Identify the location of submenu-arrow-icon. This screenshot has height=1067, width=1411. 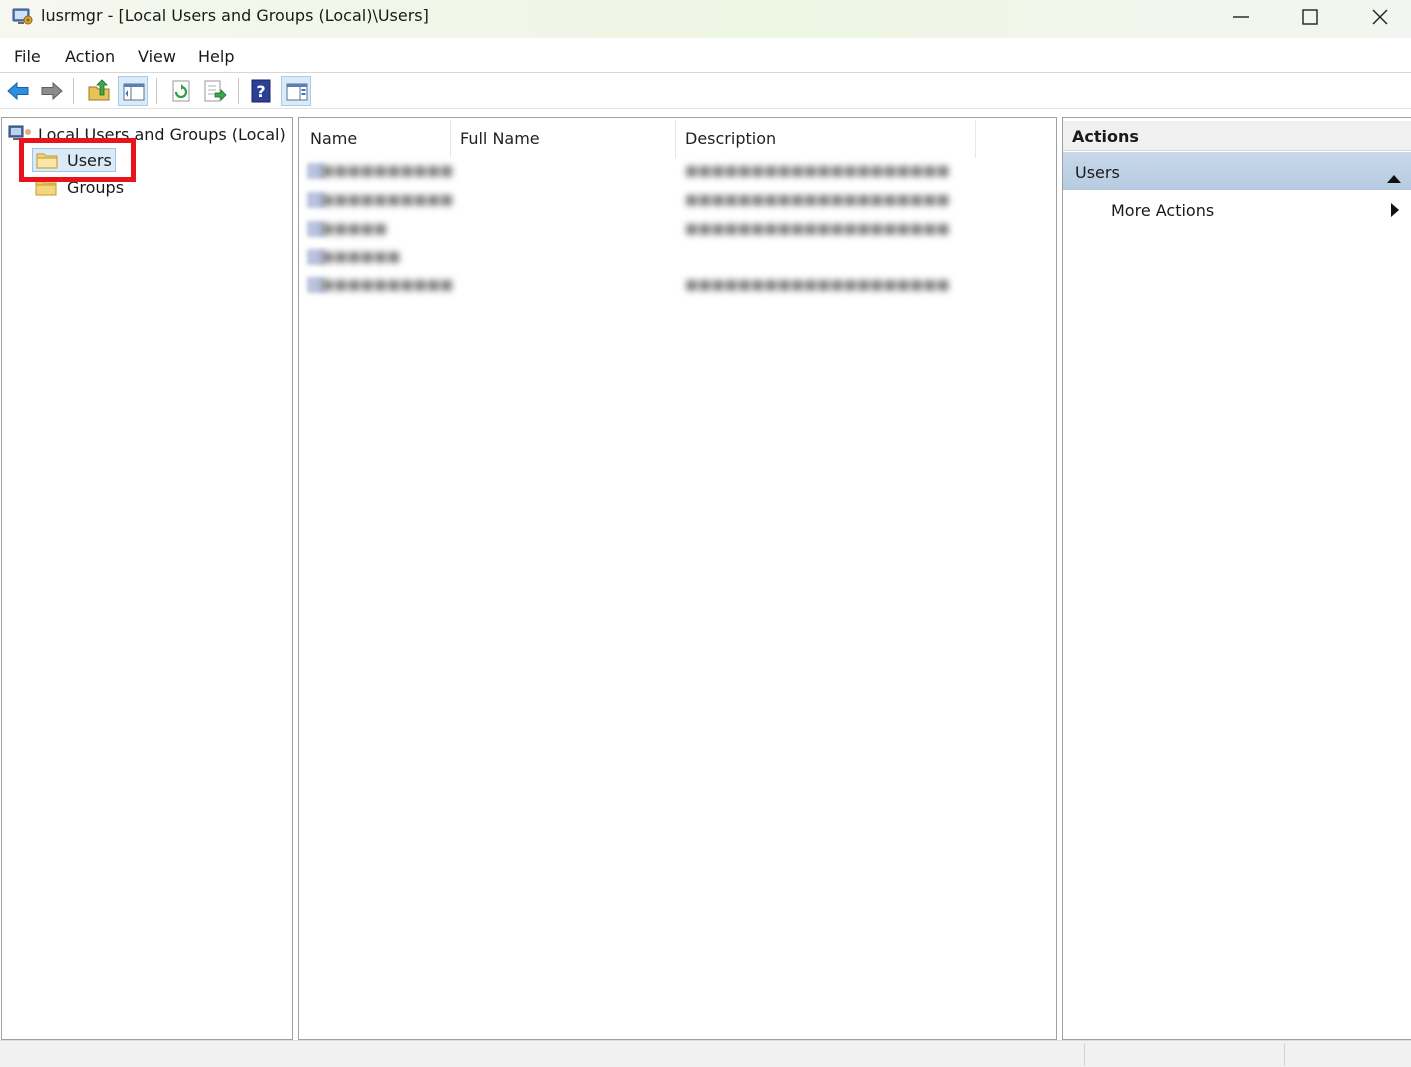
(1395, 211).